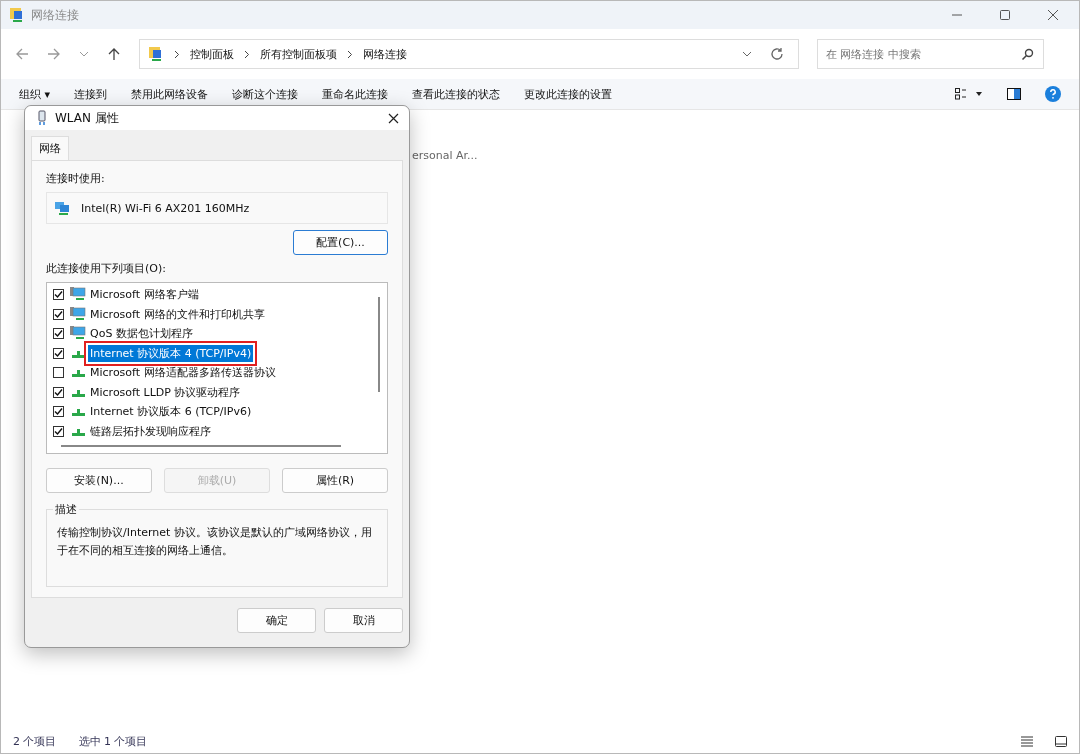 The width and height of the screenshot is (1080, 754). Describe the element at coordinates (777, 54) in the screenshot. I see `refresh-icon` at that location.